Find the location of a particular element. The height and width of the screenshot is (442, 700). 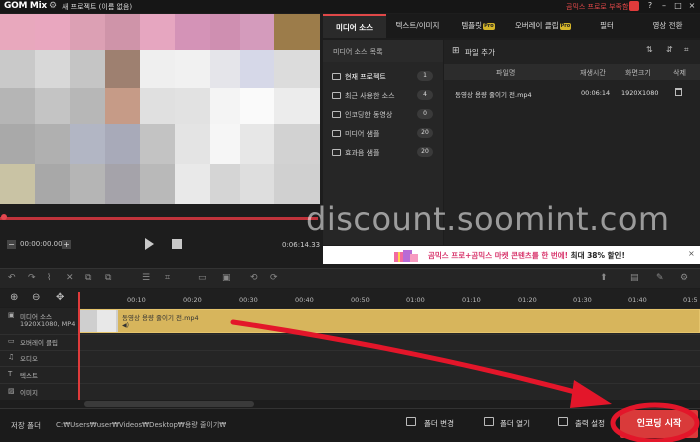

column-resolution: 화면크기 is located at coordinates (638, 73).